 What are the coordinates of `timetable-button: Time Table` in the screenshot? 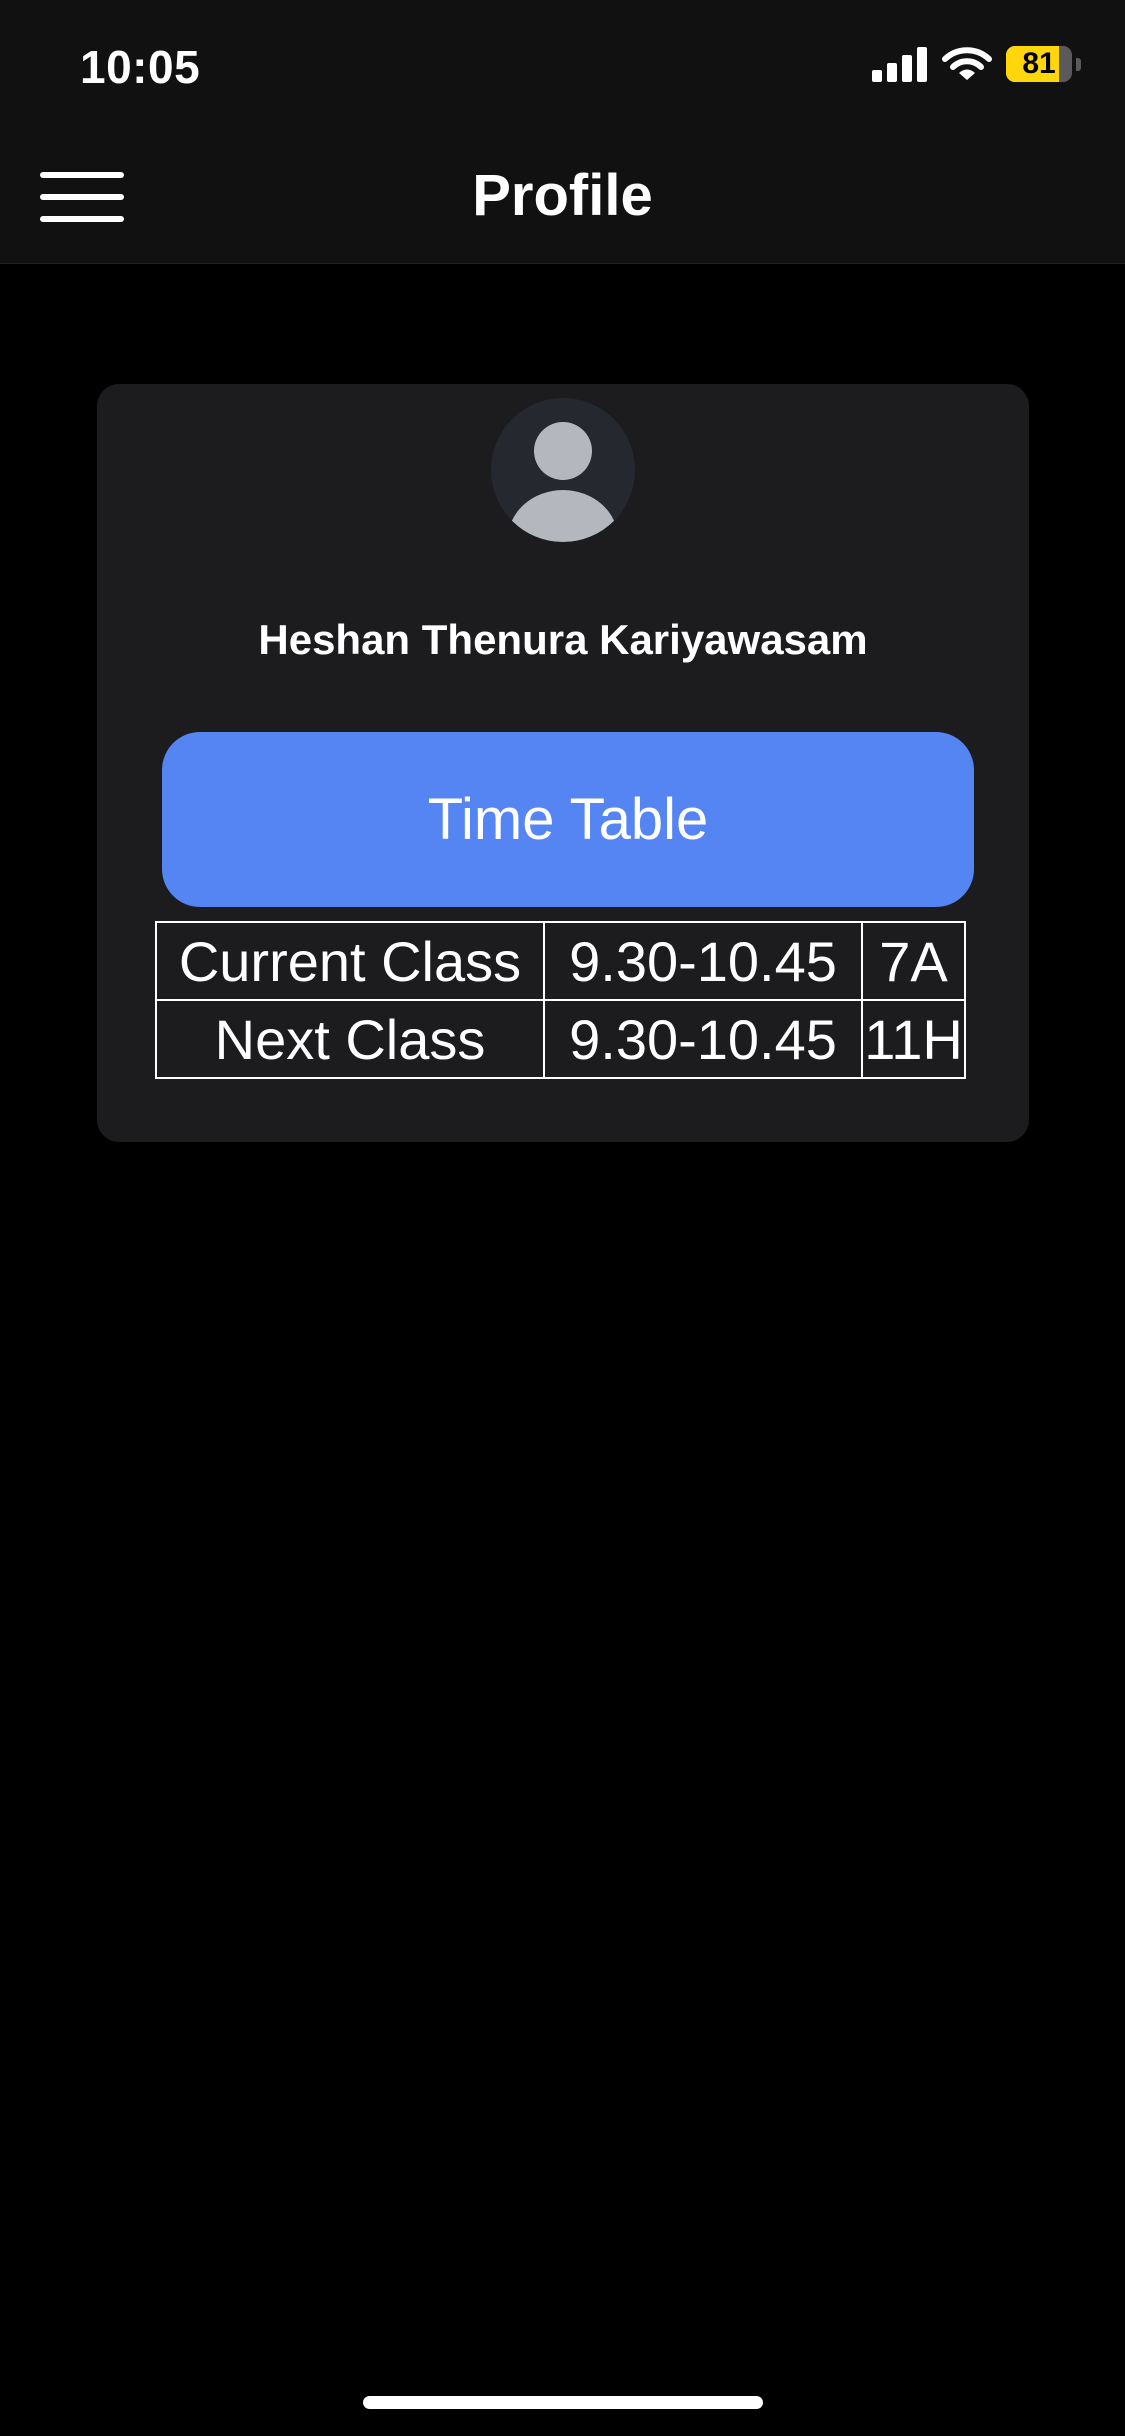 It's located at (568, 819).